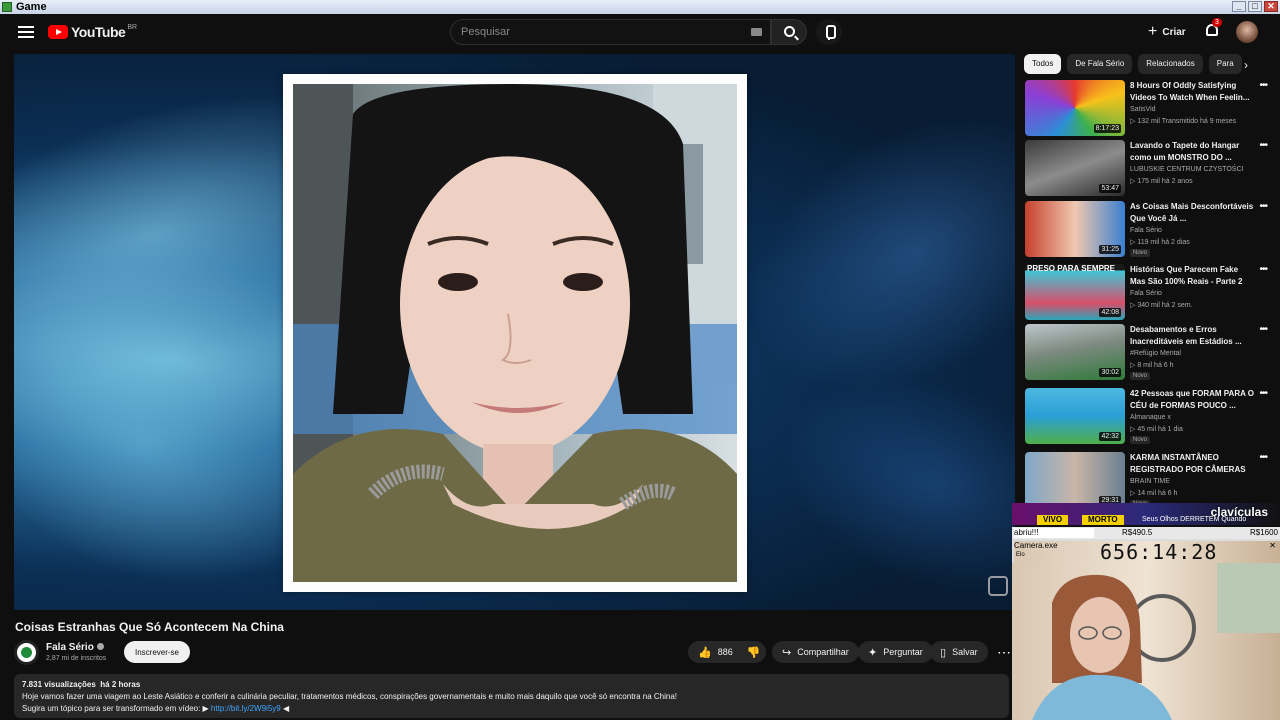 This screenshot has width=1280, height=720. I want to click on like-count: 886, so click(725, 652).